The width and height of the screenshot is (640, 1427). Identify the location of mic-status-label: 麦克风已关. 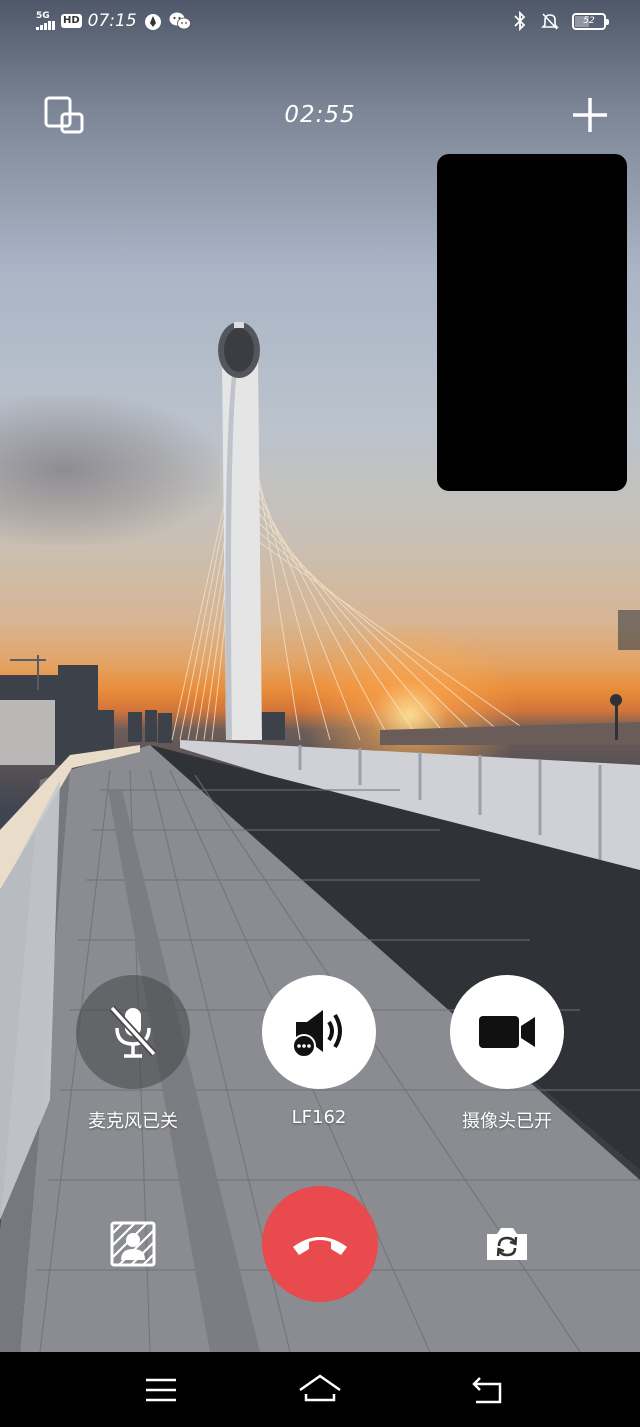
(133, 1121).